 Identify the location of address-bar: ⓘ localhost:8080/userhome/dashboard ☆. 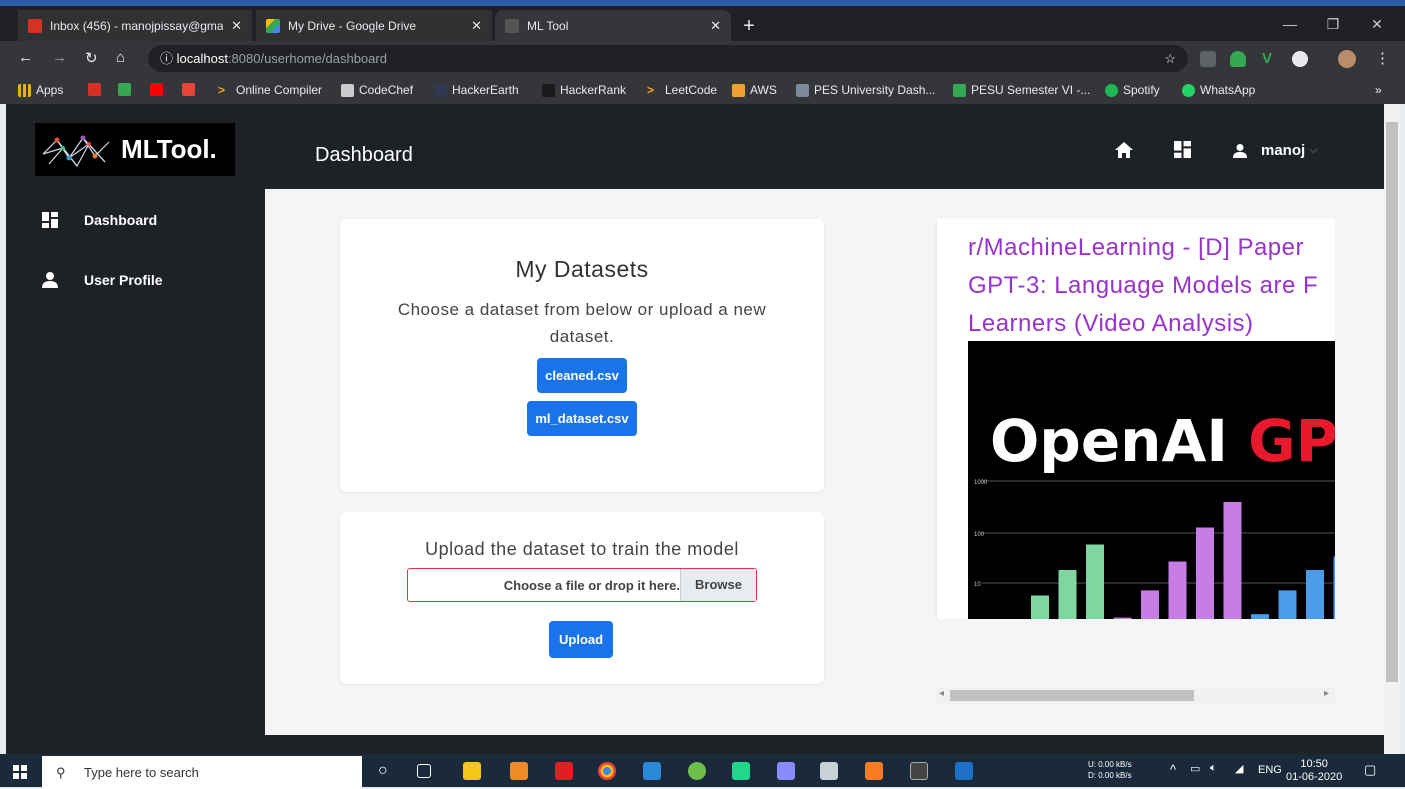
(668, 58).